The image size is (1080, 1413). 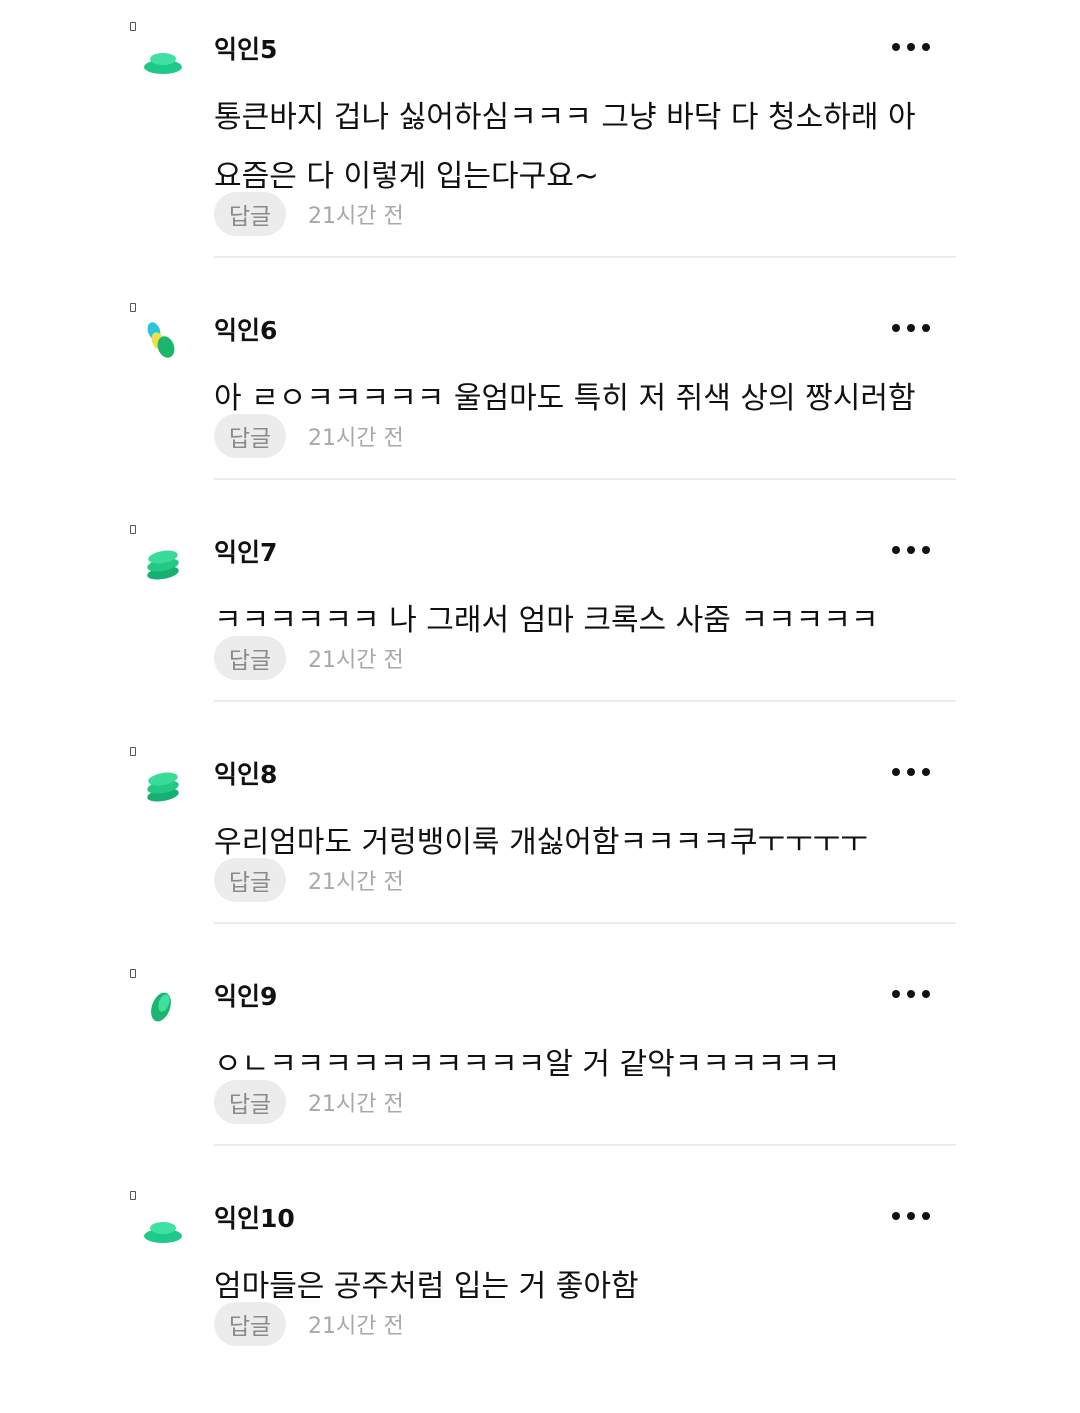 I want to click on comment-author: 익인5, so click(x=245, y=48).